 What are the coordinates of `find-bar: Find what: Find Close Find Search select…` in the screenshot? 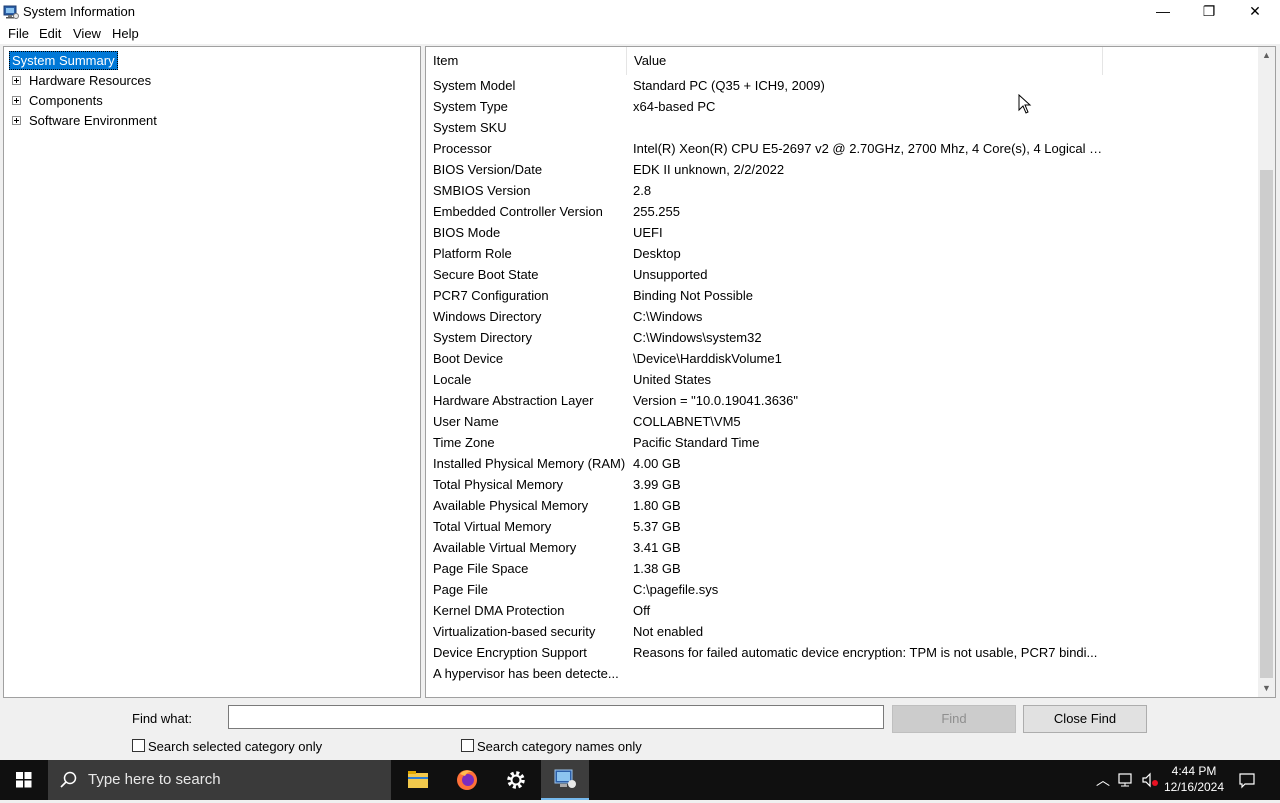 It's located at (640, 730).